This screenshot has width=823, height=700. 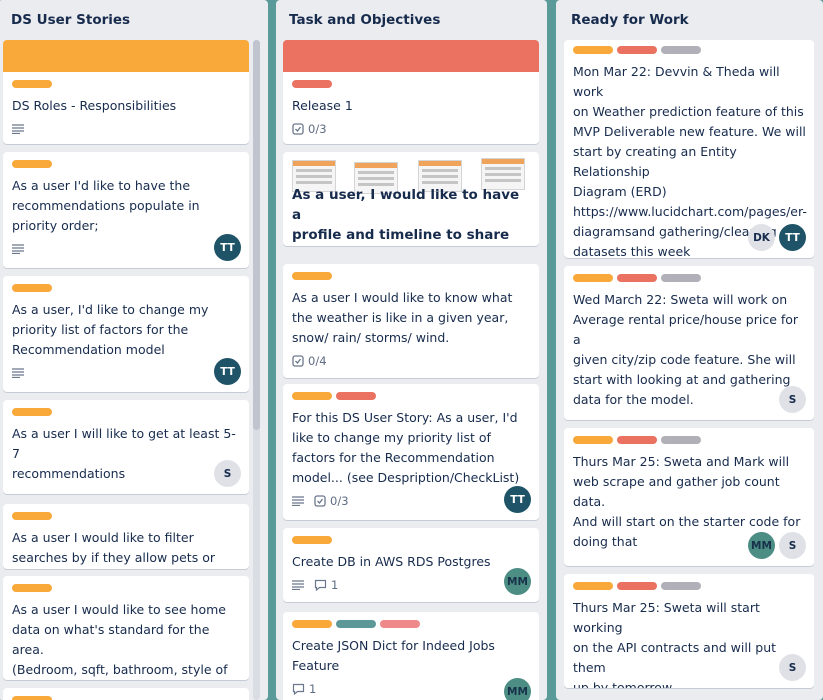 I want to click on card: DS Roles - Responsibilities, so click(x=126, y=92).